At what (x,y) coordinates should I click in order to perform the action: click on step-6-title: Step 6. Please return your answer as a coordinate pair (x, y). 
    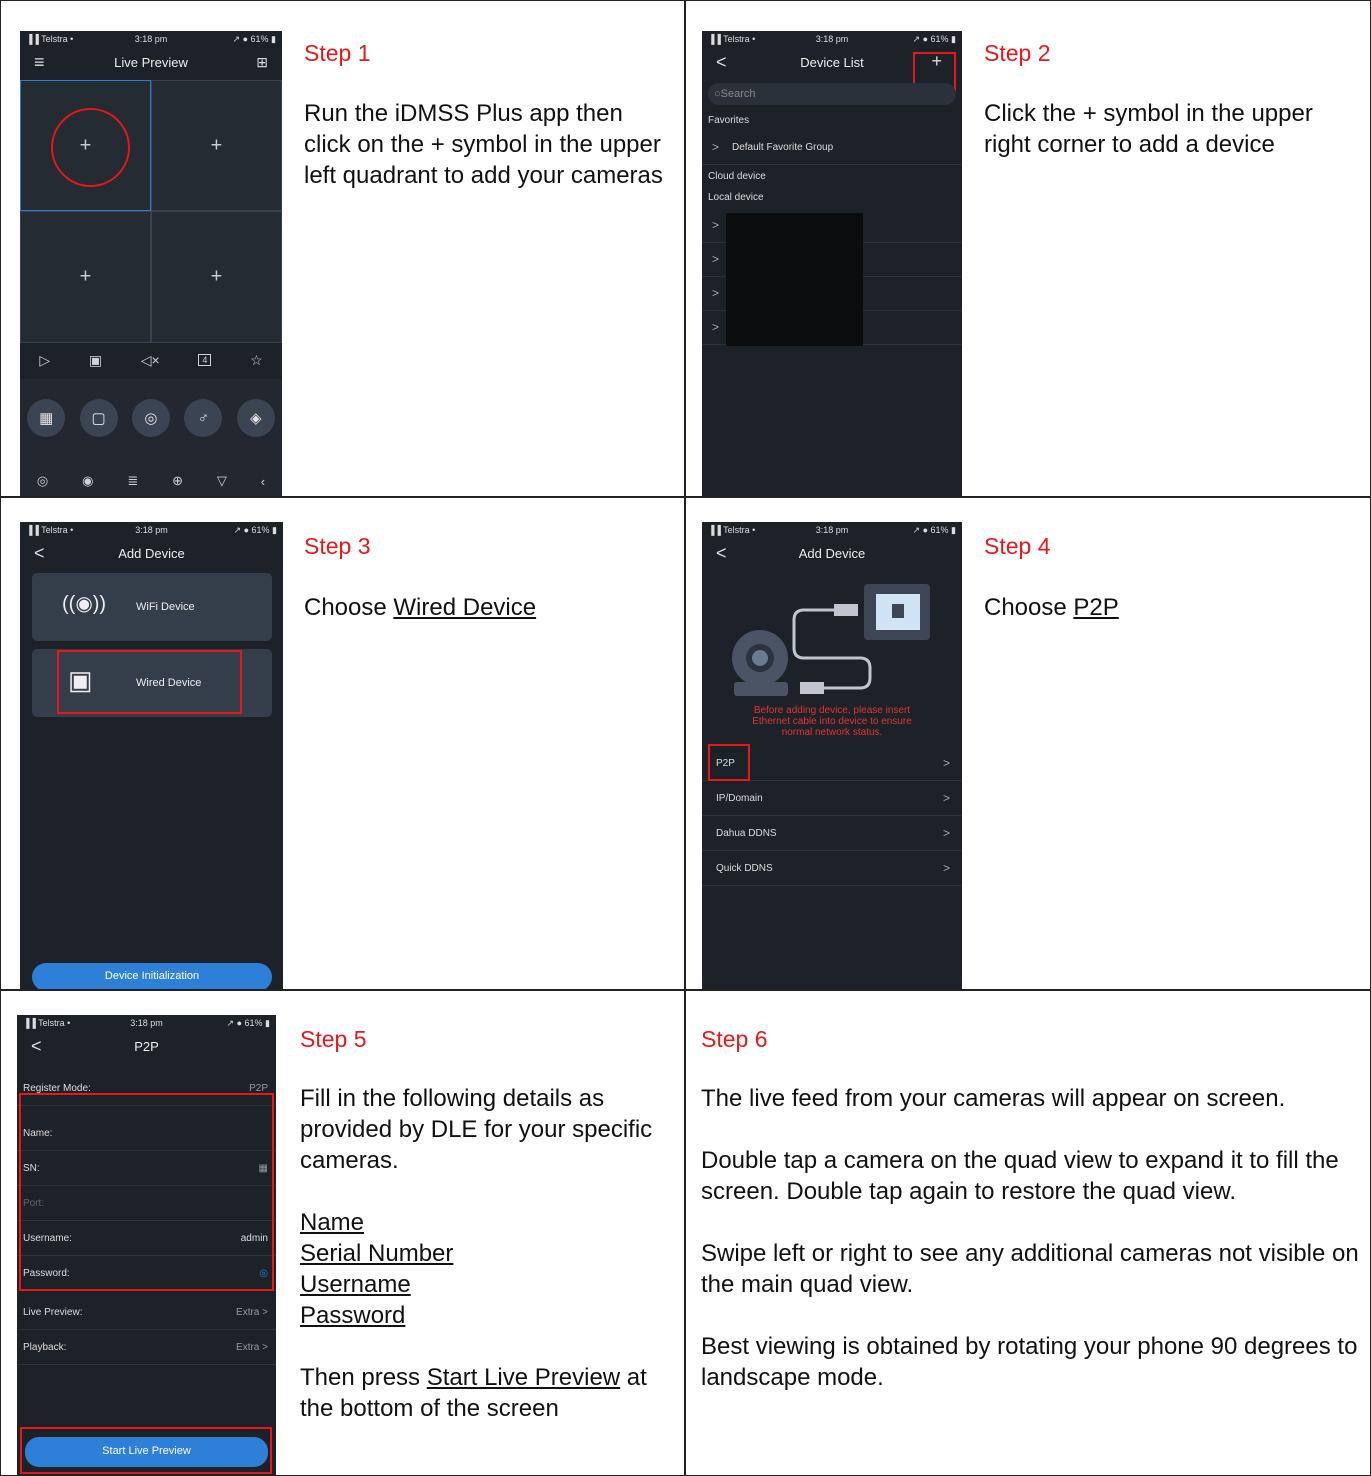
    Looking at the image, I should click on (734, 1039).